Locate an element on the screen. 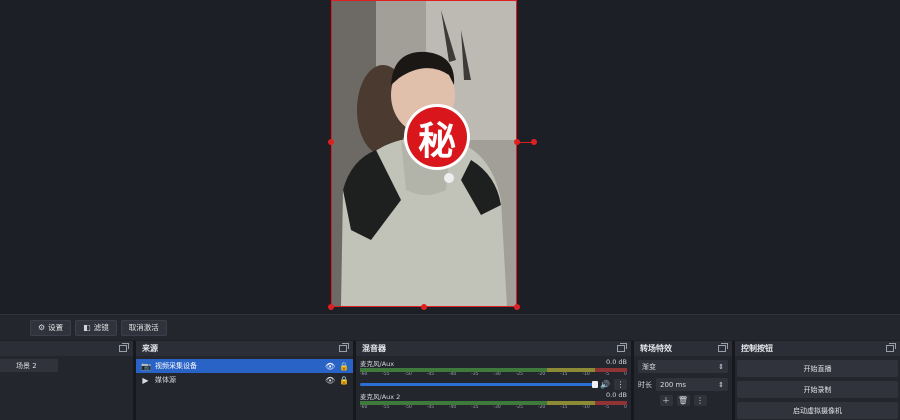 This screenshot has height=420, width=900. track-name: 麦克风/Aux is located at coordinates (377, 364).